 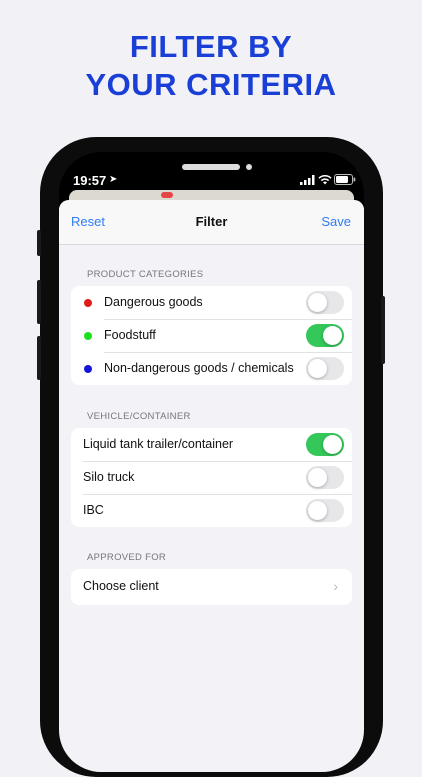 What do you see at coordinates (211, 302) in the screenshot?
I see `list-item-dangerous-goods: Dangerous goods` at bounding box center [211, 302].